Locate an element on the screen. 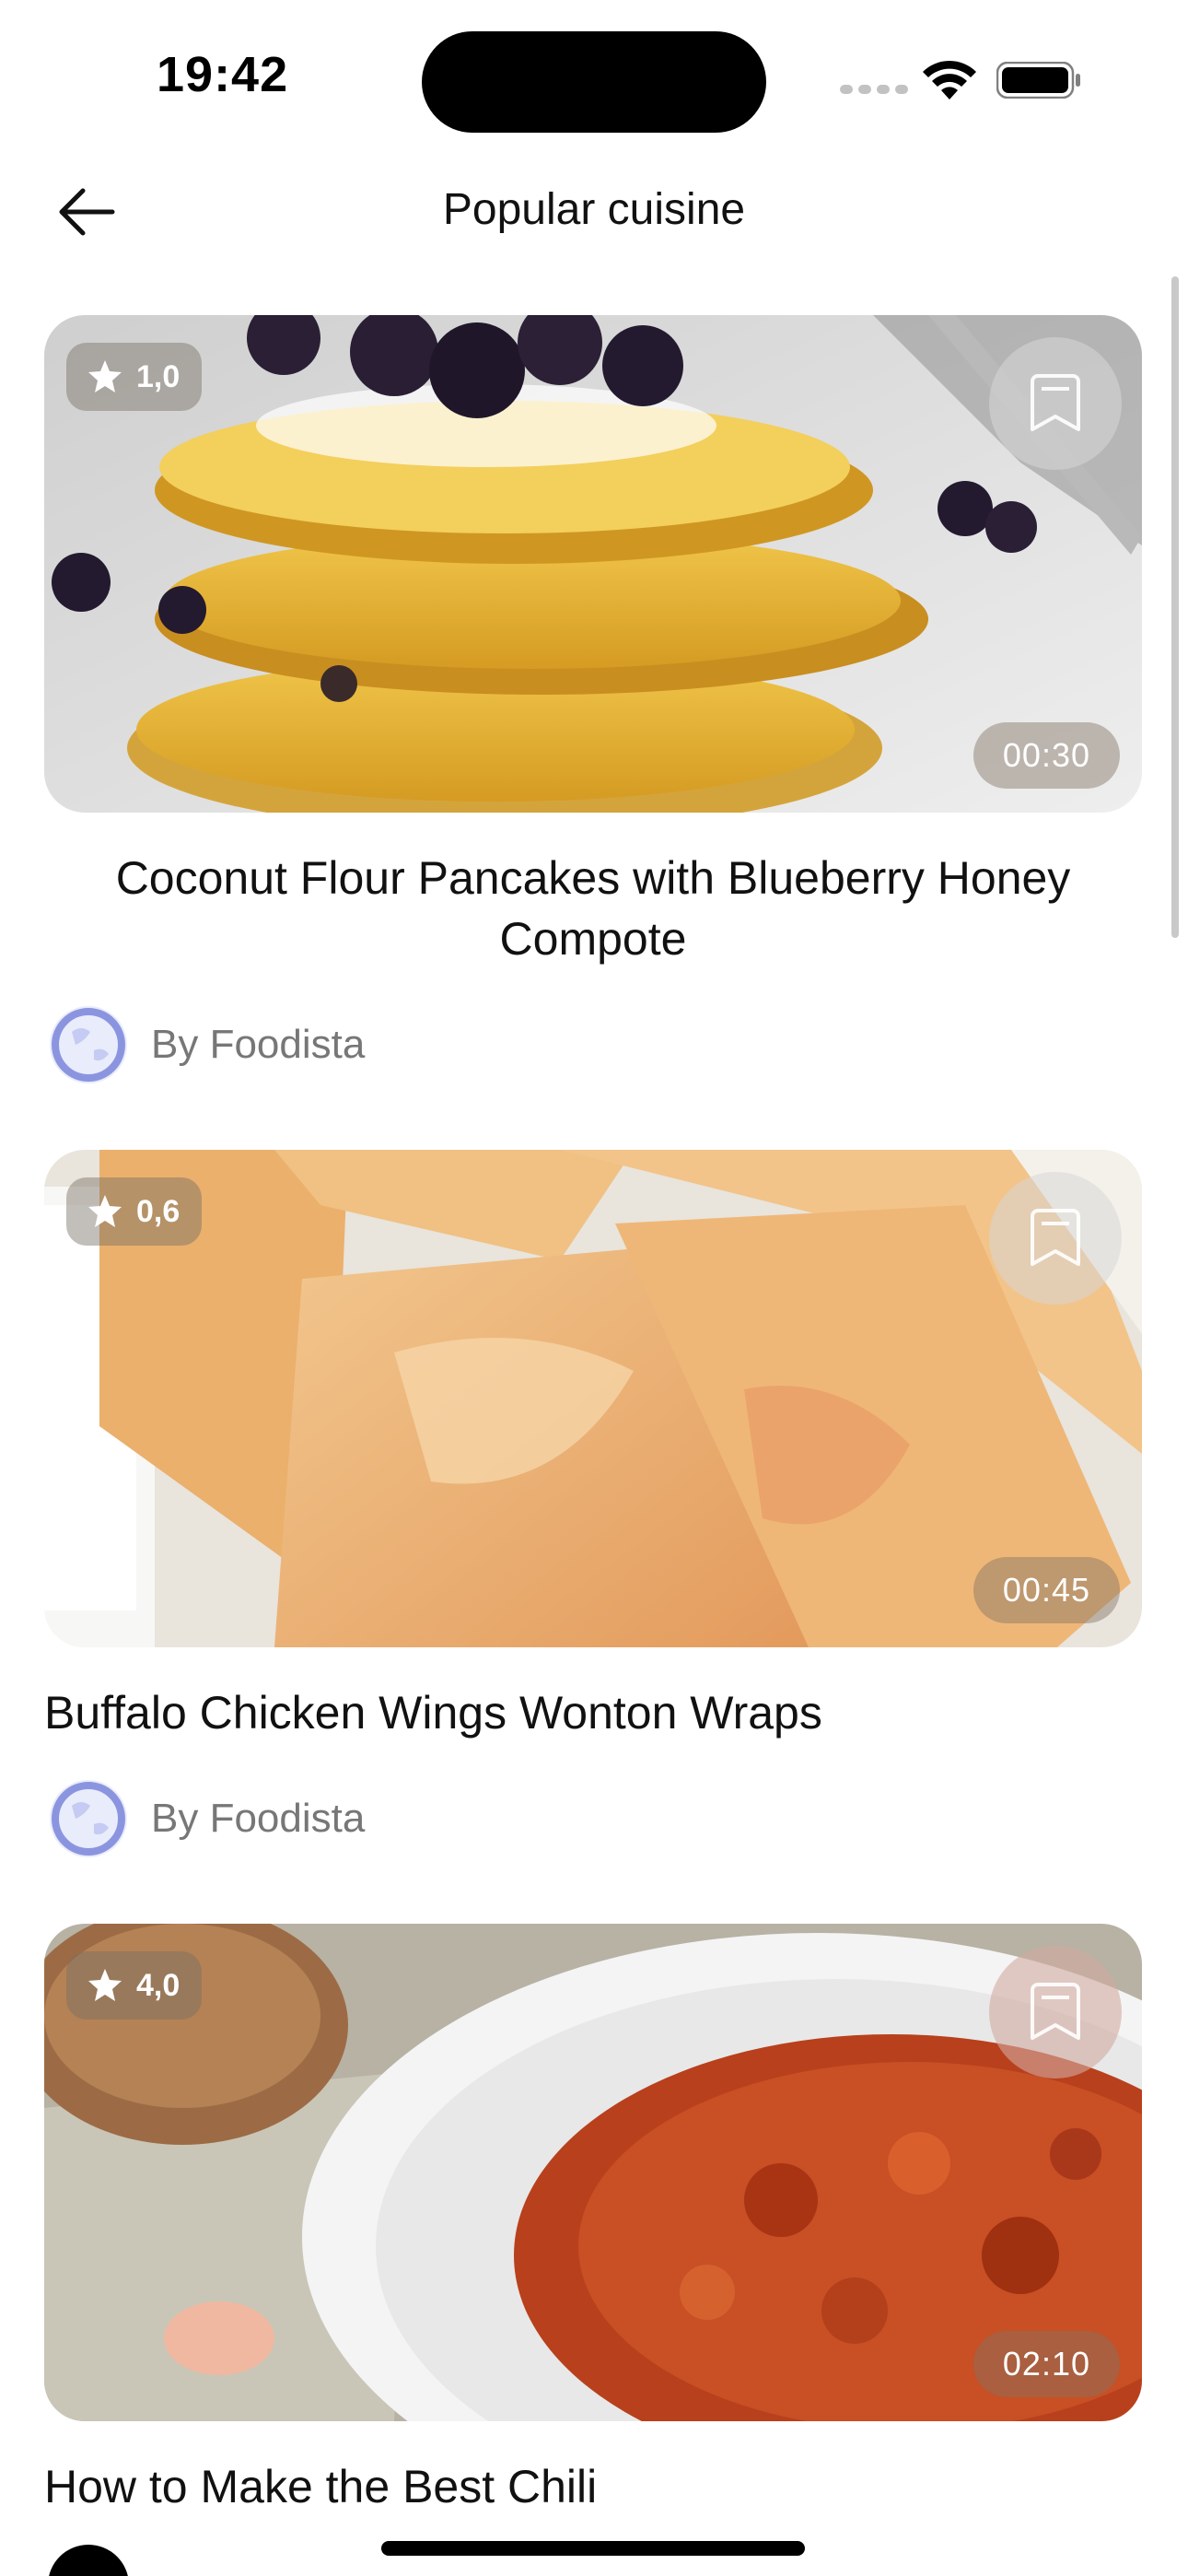 This screenshot has height=2576, width=1188. cellular-signal-icon is located at coordinates (874, 89).